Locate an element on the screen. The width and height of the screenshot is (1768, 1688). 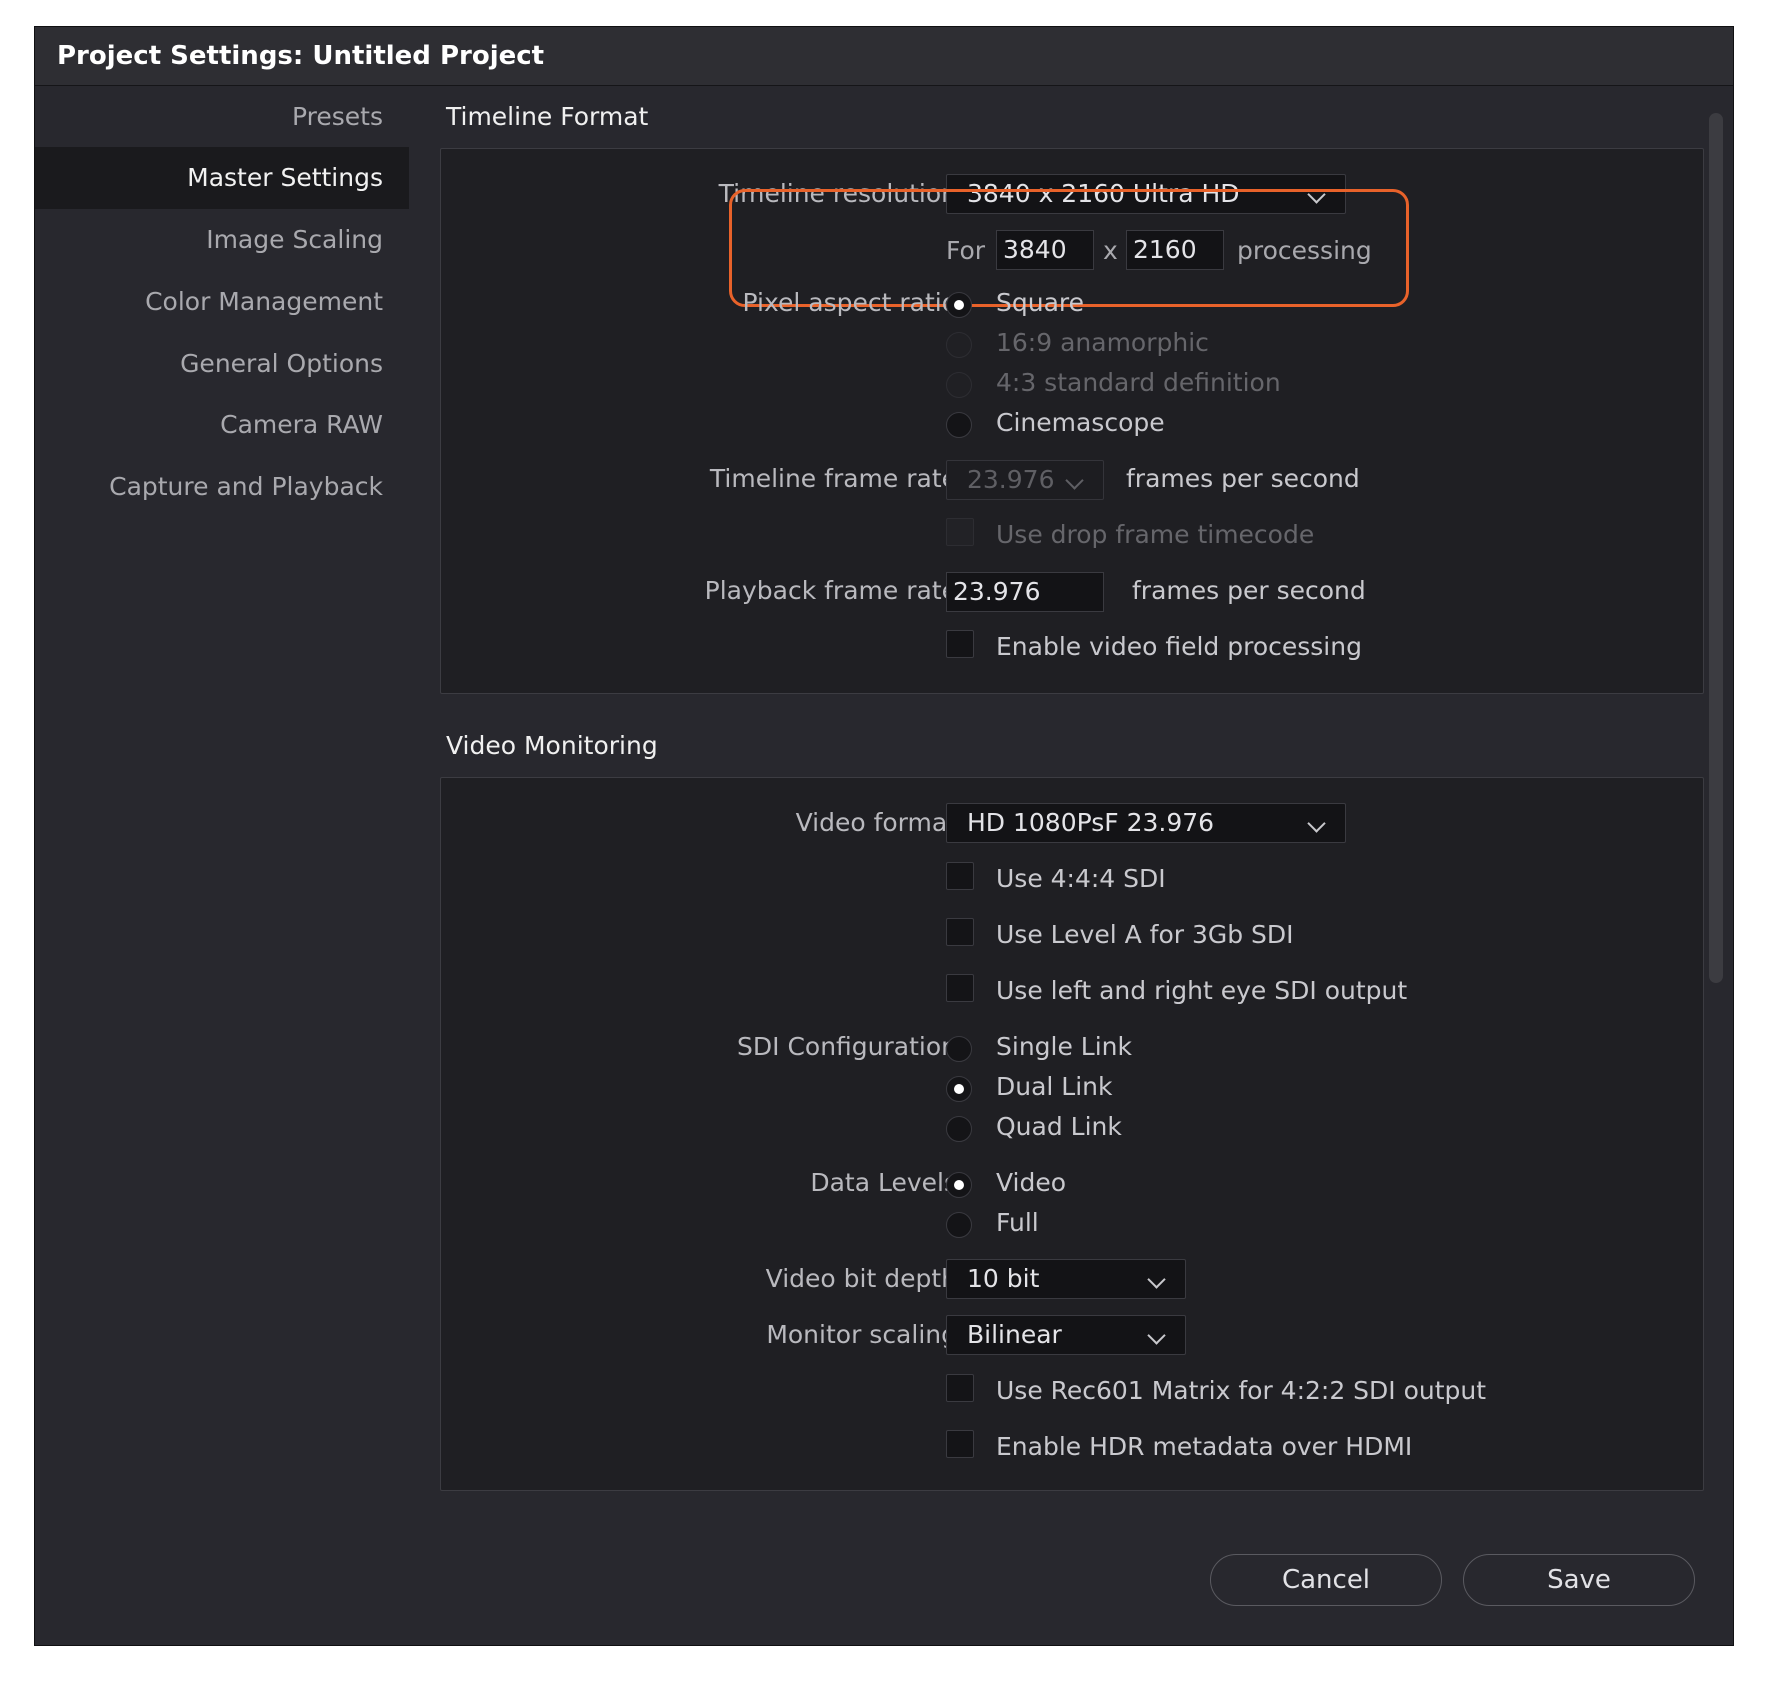
timeline-frame-rate-dropdown: 23.976 is located at coordinates (1025, 480).